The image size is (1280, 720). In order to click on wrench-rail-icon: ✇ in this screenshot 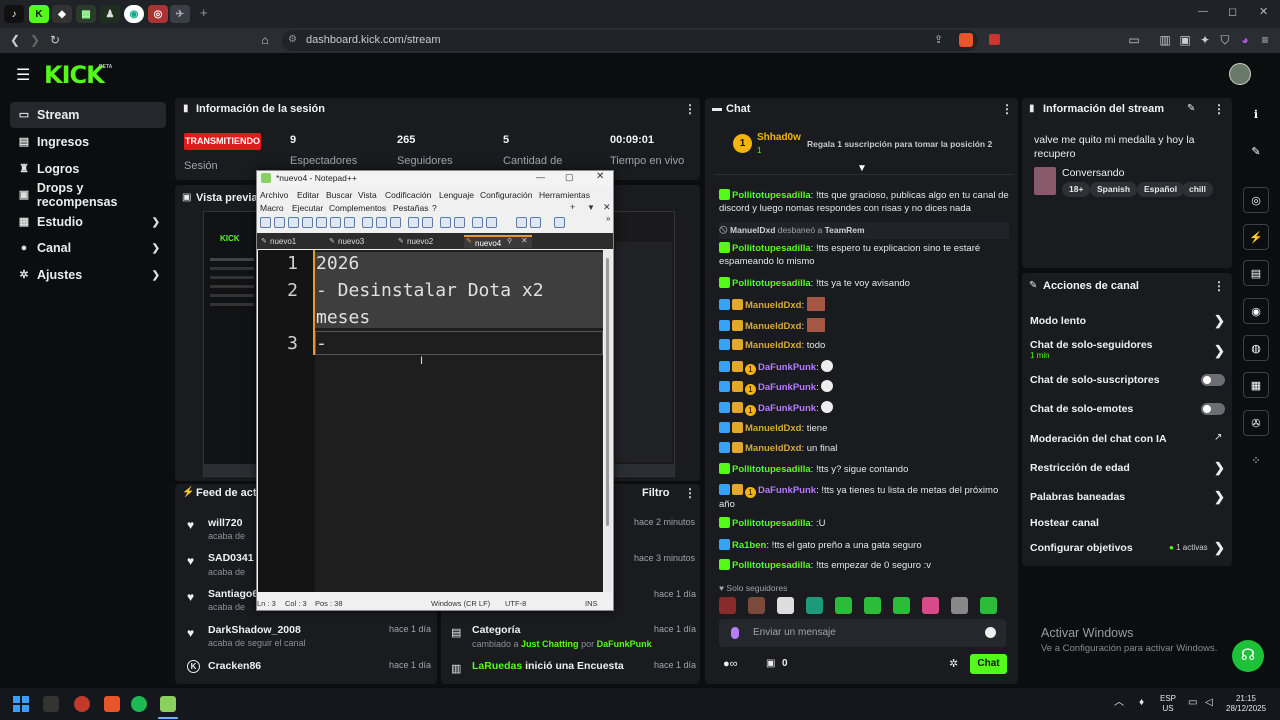, I will do `click(1256, 423)`.